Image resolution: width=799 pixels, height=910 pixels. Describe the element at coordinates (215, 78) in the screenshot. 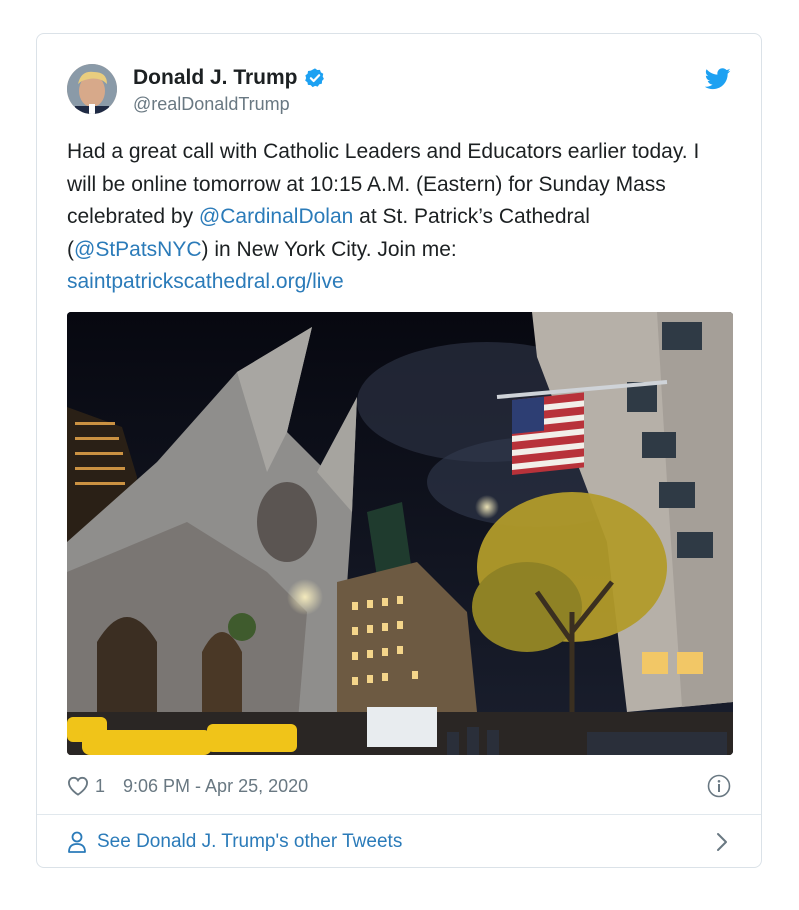

I see `author-name: Donald J. Trump` at that location.